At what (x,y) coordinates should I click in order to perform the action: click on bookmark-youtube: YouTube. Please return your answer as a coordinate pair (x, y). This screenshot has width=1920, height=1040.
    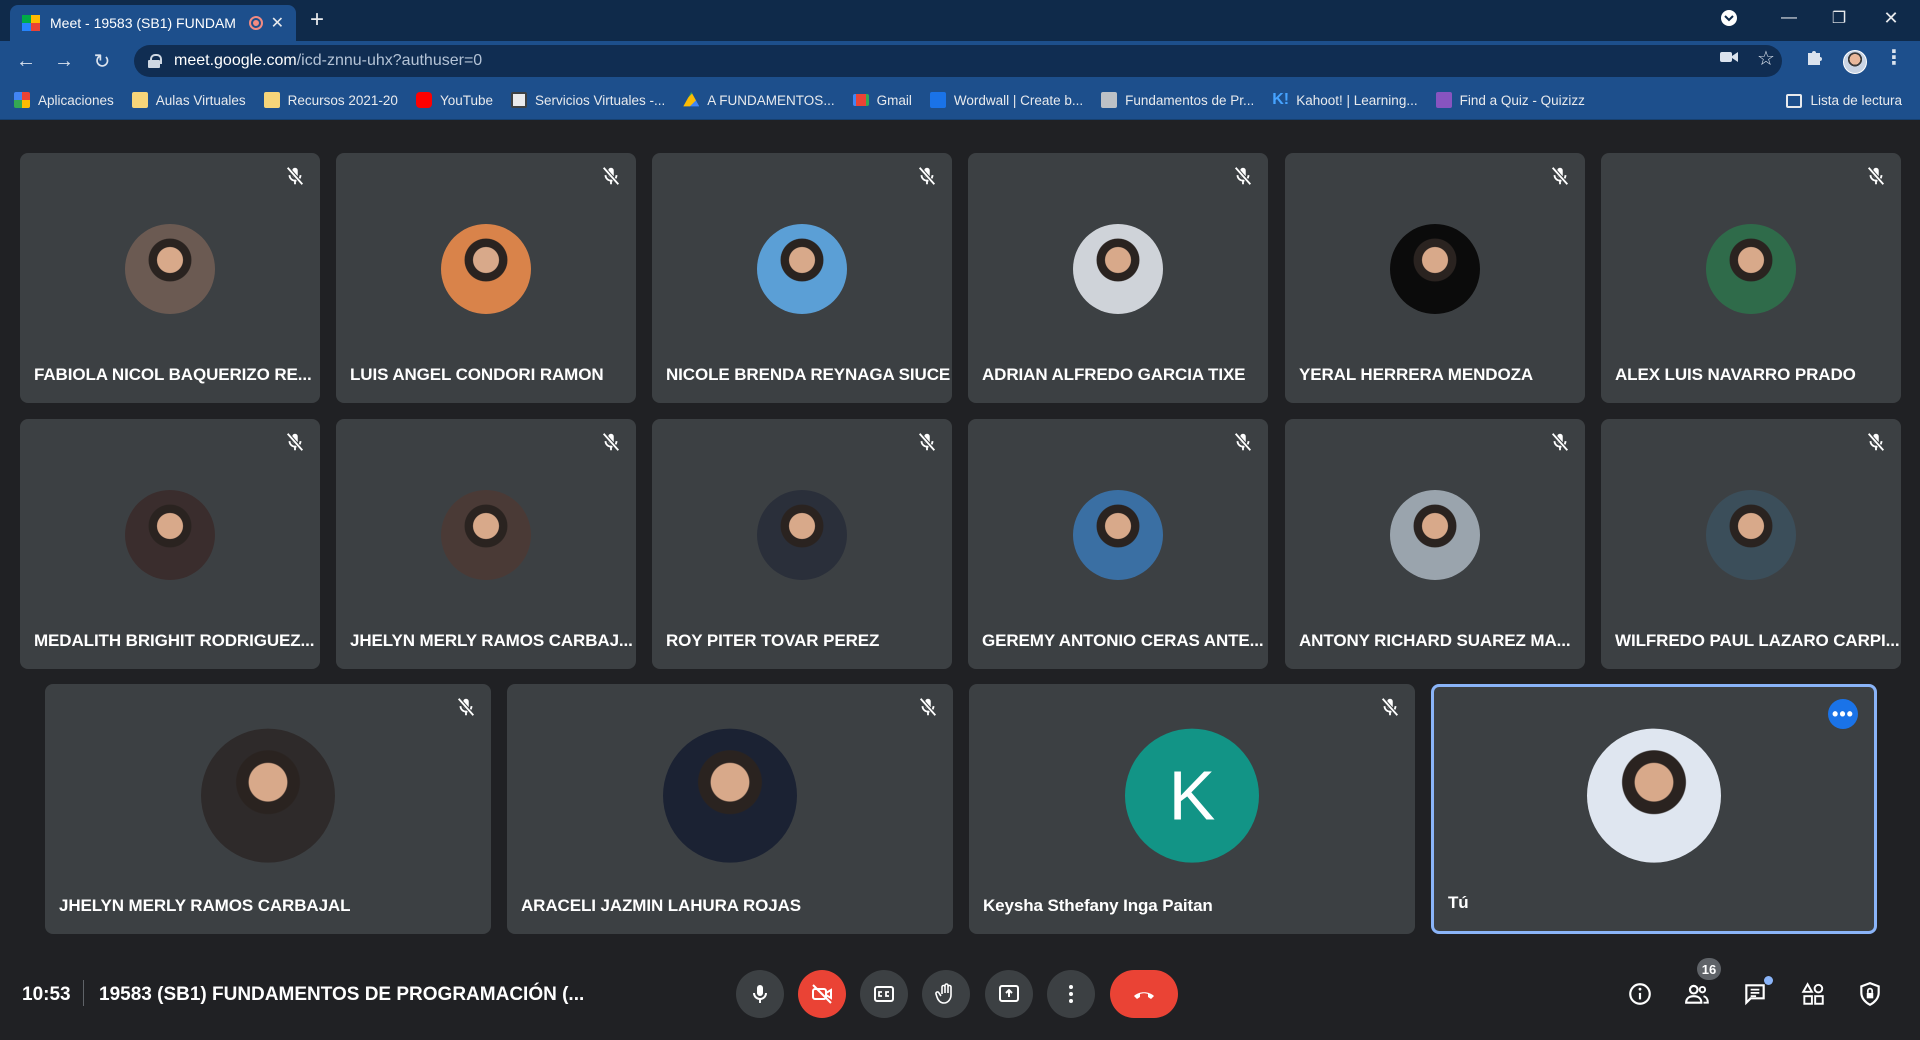
    Looking at the image, I should click on (454, 100).